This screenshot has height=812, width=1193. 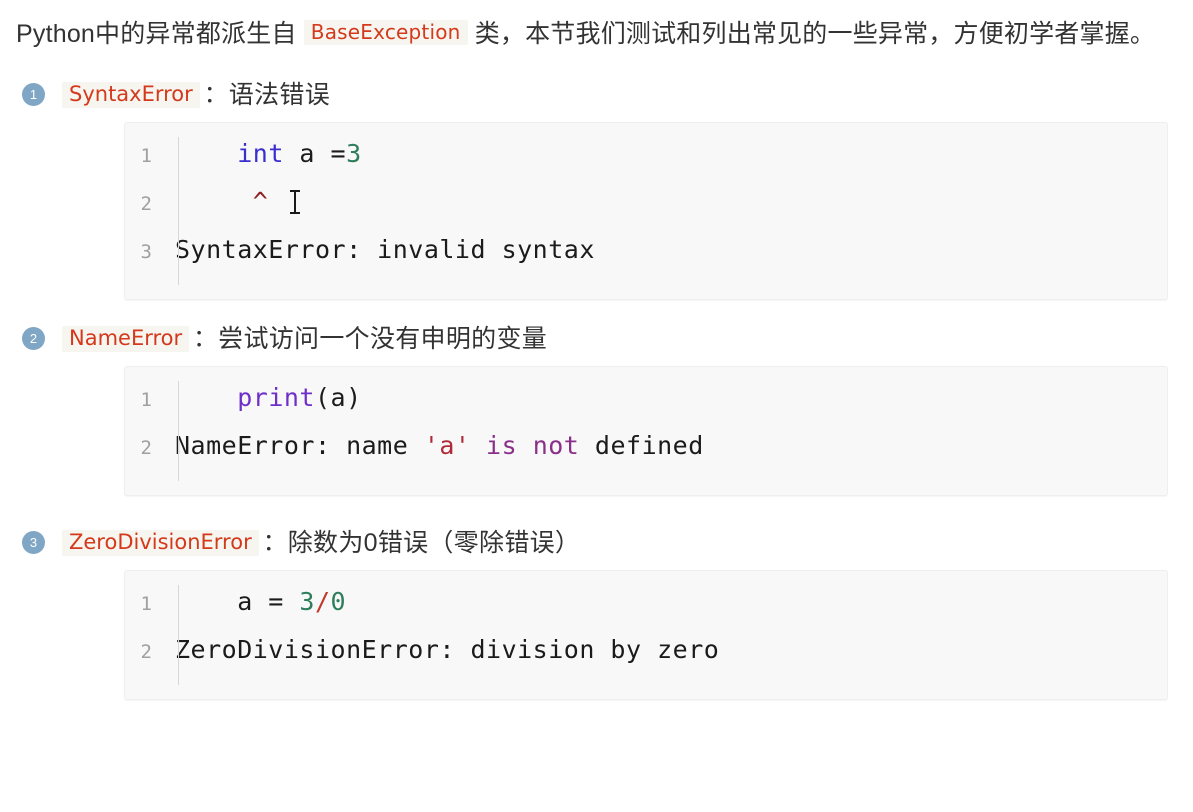 I want to click on intro-text-before: Python中的异常都派生自, so click(x=156, y=34).